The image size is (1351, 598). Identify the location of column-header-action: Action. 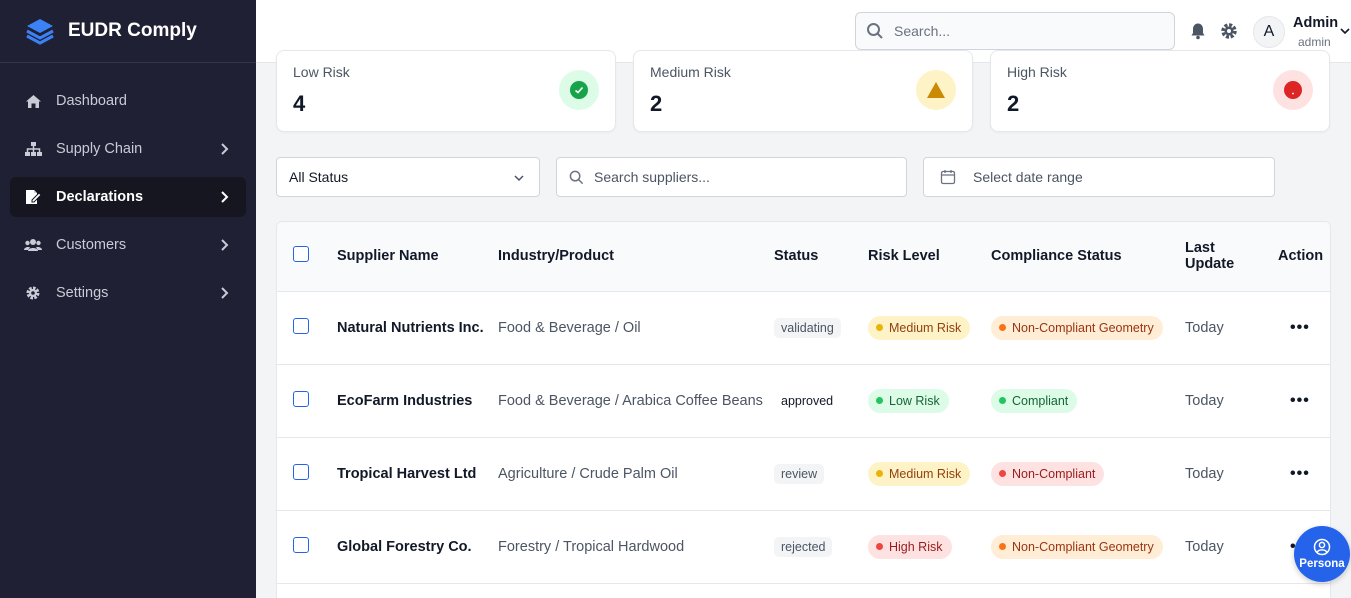
(1301, 256).